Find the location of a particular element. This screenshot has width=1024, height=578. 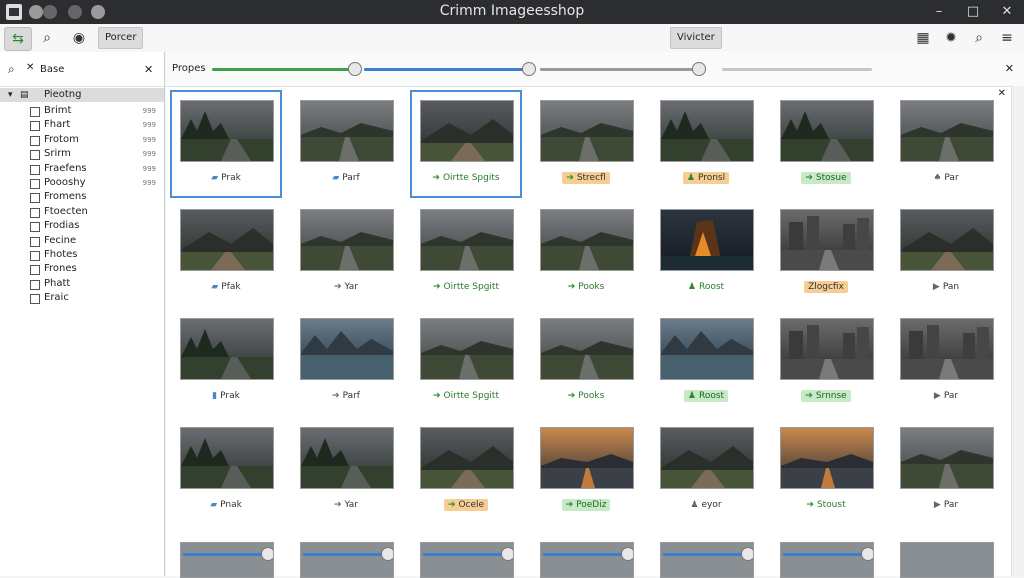

thumbnail-cell: ➔ Strecfl is located at coordinates (586, 144).